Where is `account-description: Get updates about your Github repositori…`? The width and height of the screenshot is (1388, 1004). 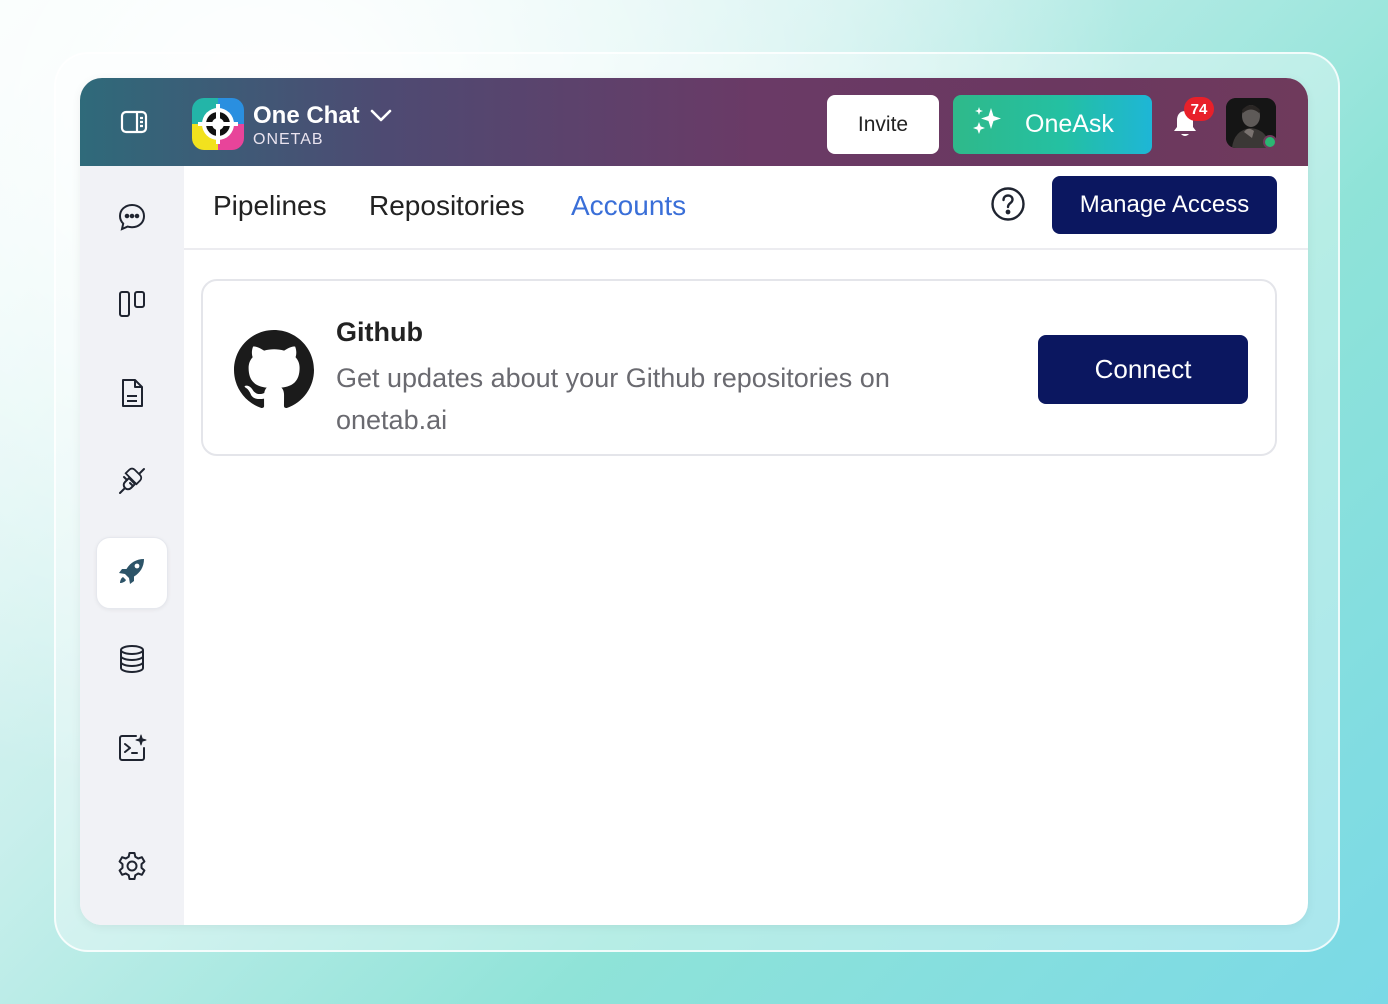 account-description: Get updates about your Github repositori… is located at coordinates (613, 399).